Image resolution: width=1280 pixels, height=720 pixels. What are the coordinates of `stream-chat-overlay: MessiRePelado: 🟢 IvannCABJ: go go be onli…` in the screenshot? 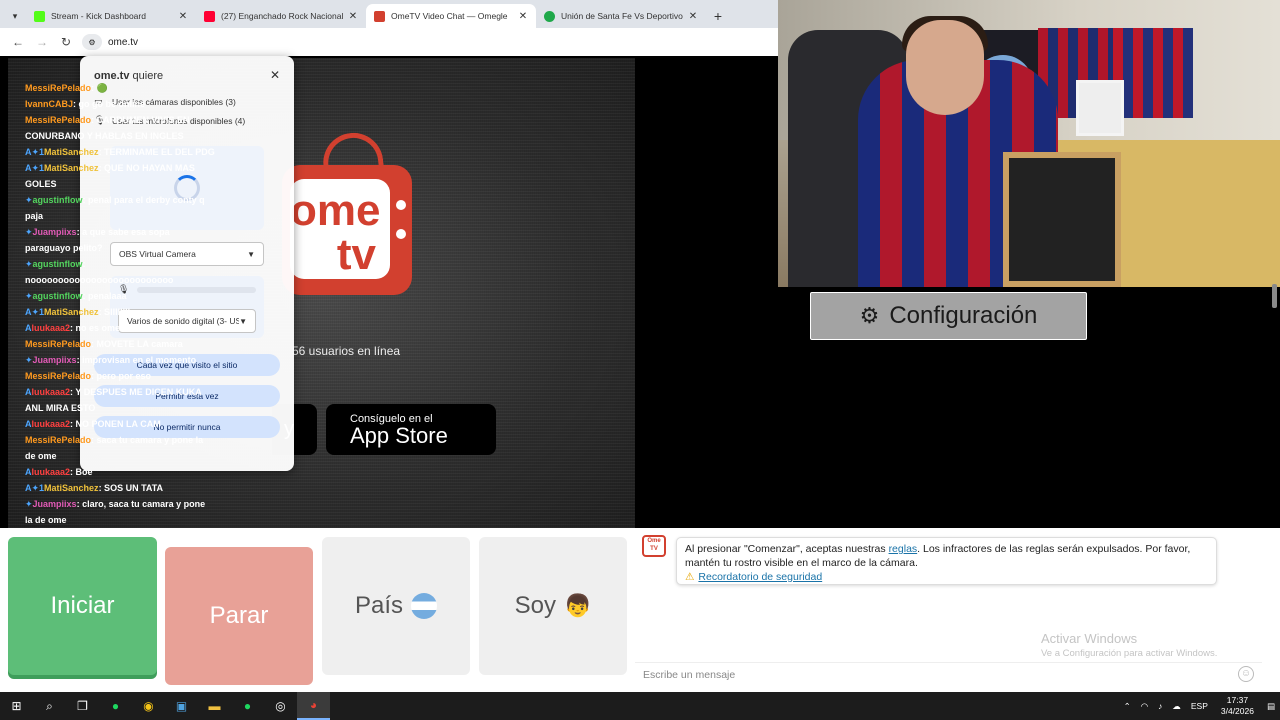 It's located at (120, 335).